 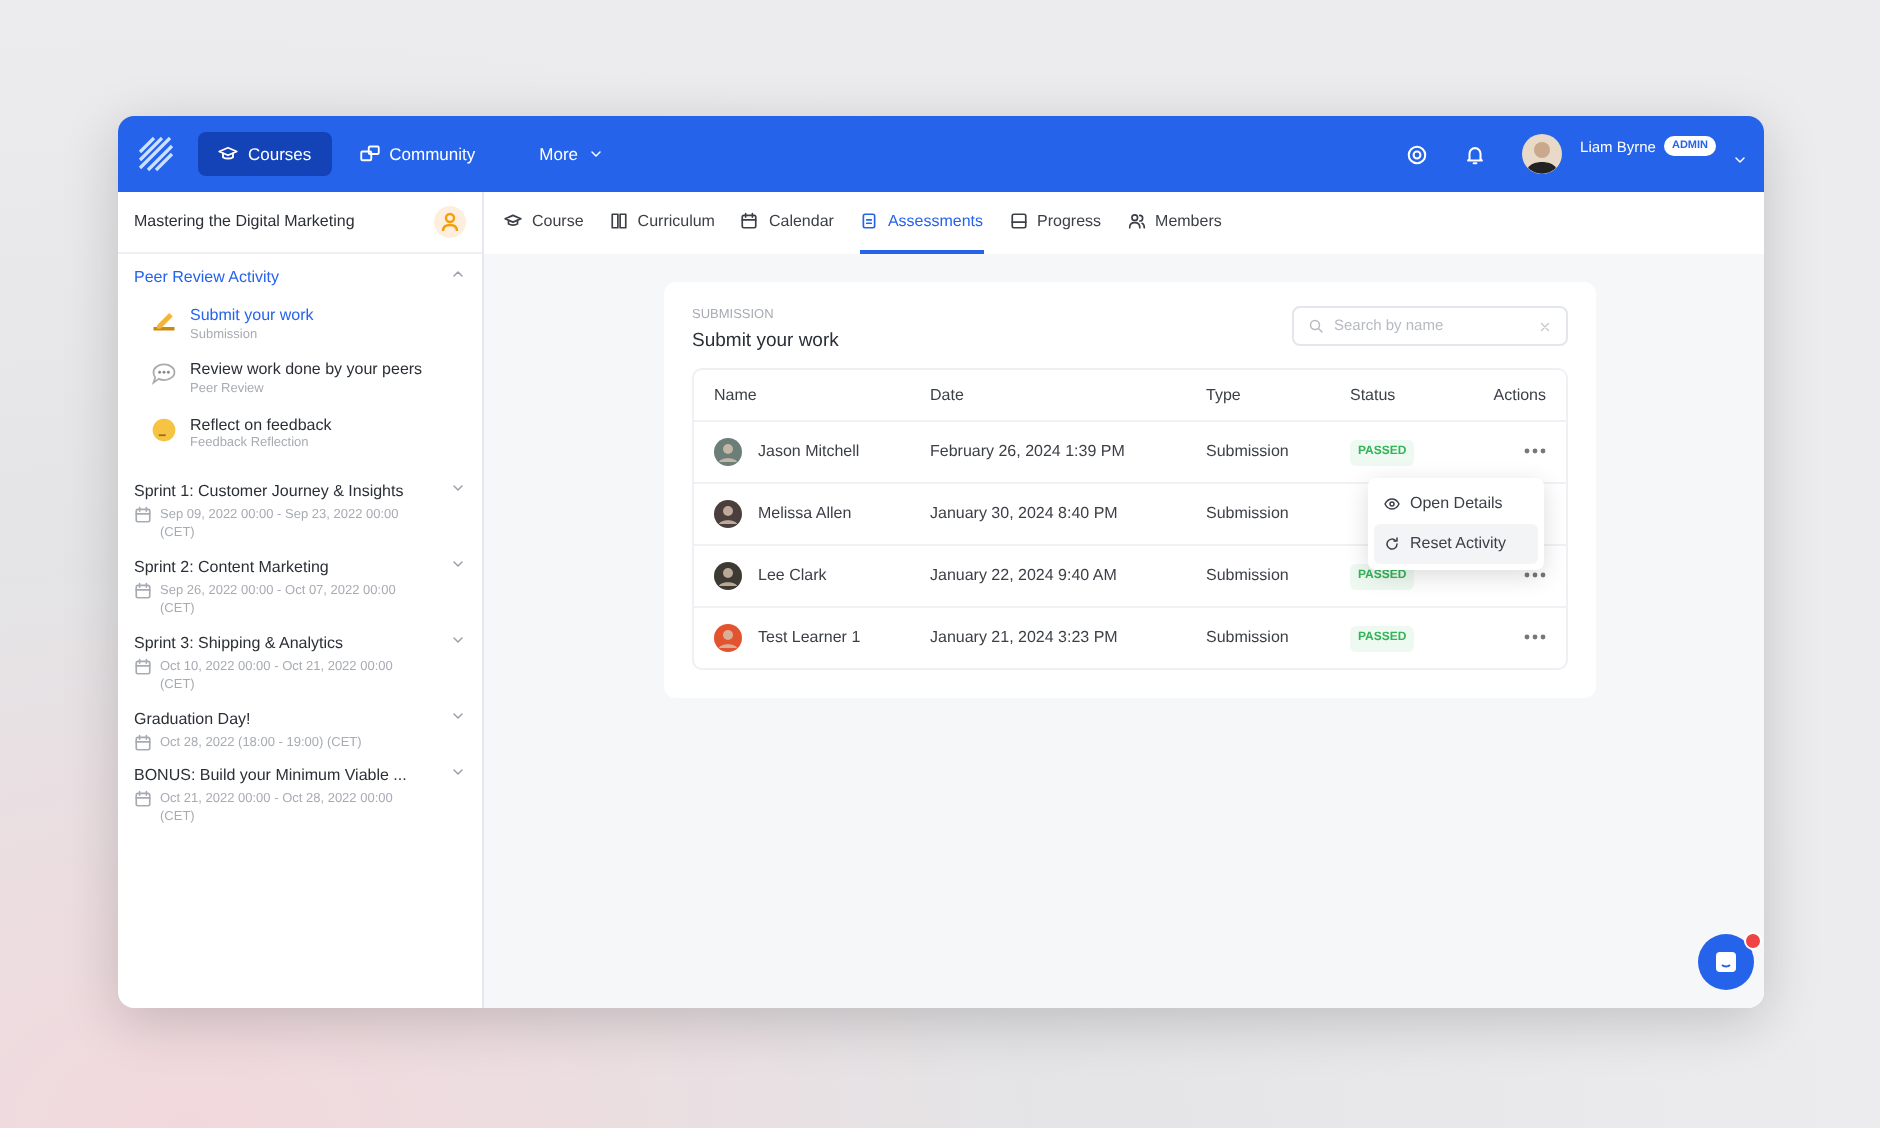 What do you see at coordinates (1374, 395) in the screenshot?
I see `column-header: Status` at bounding box center [1374, 395].